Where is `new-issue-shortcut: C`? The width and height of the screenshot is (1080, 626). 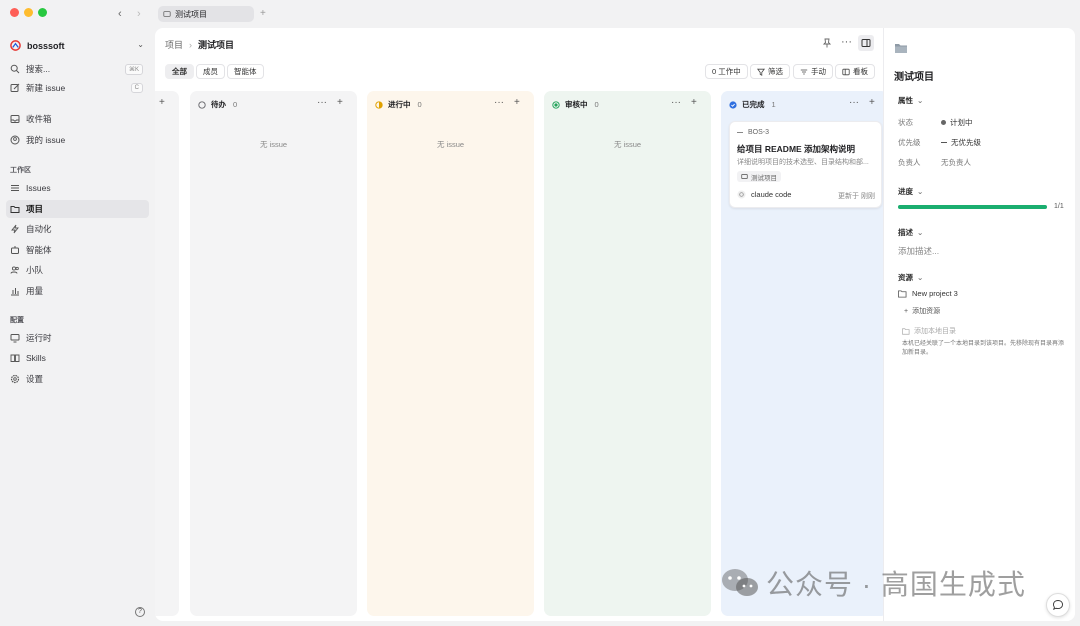 new-issue-shortcut: C is located at coordinates (136, 88).